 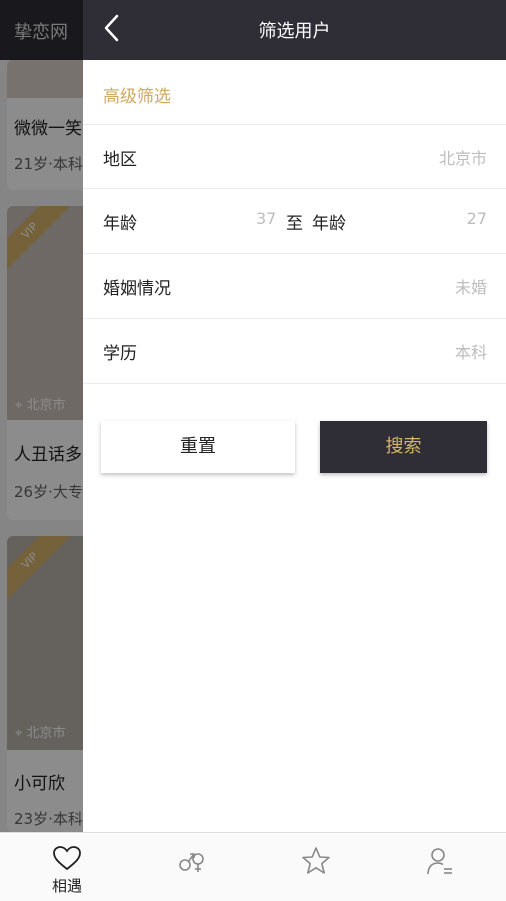 I want to click on bottom-tab-bar: 相遇, so click(x=253, y=866).